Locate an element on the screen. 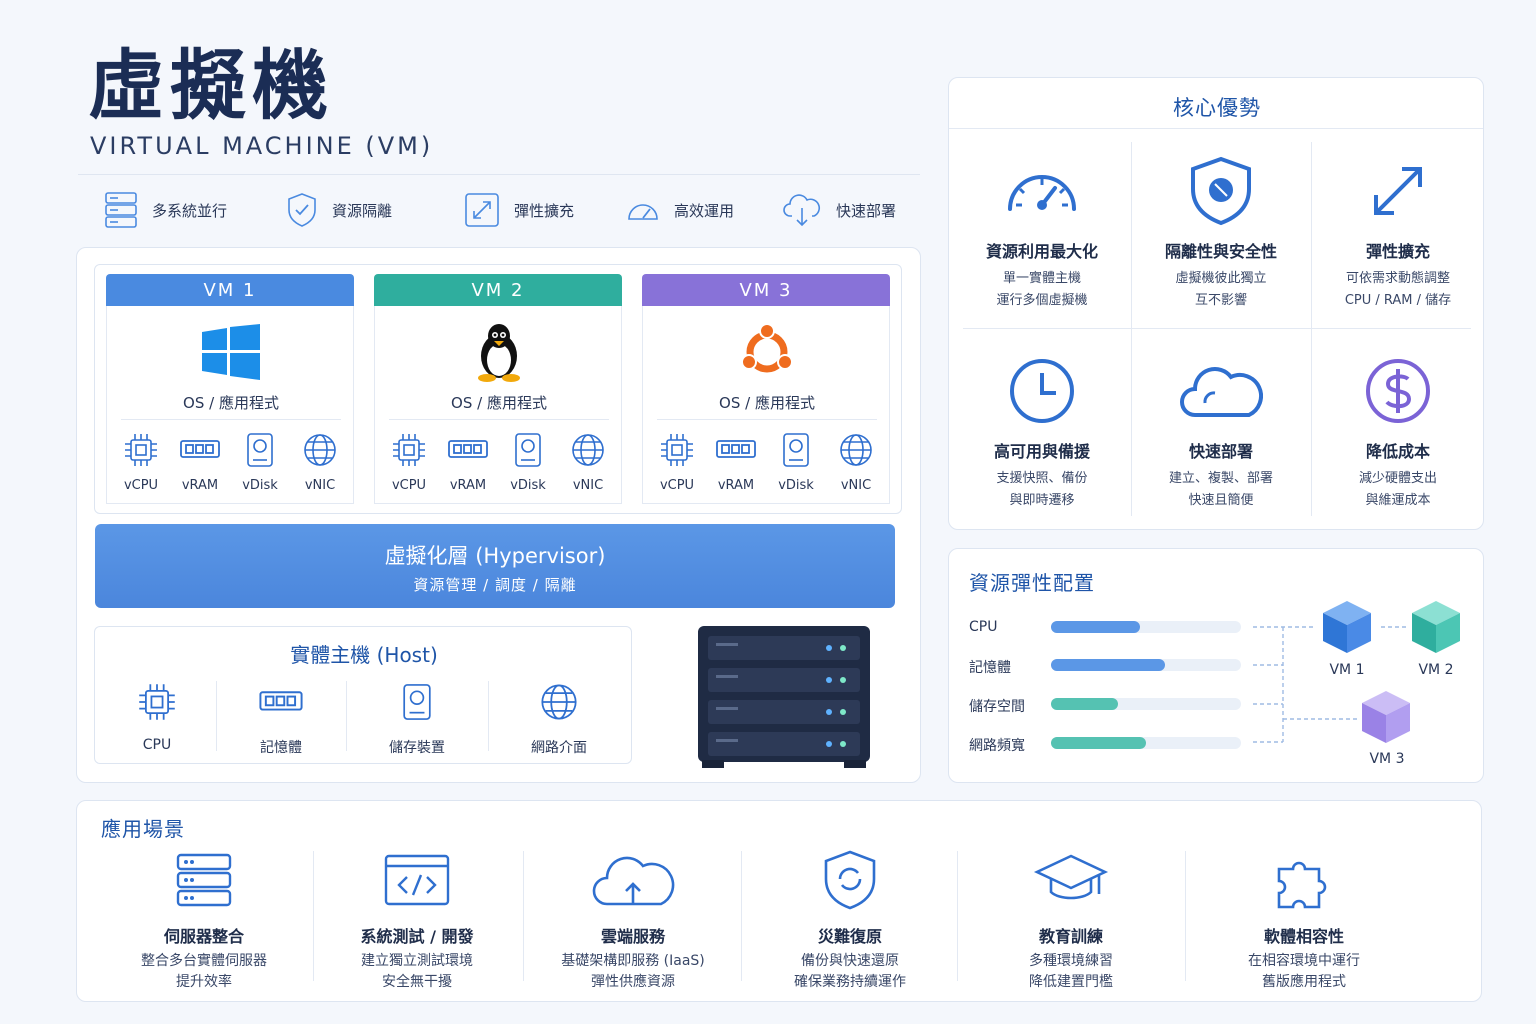 This screenshot has width=1536, height=1024. advantages-title: 核心優勢 is located at coordinates (1217, 108).